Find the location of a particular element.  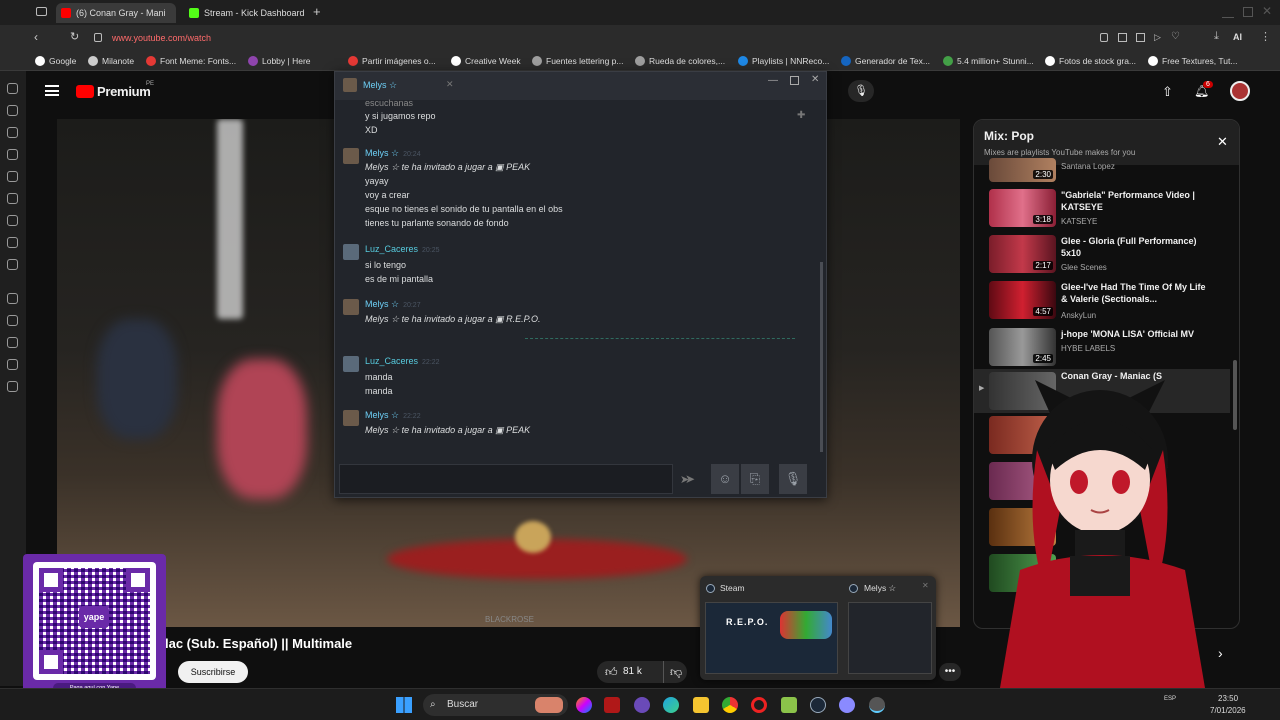

attach-icon: ⎘ is located at coordinates (755, 479).